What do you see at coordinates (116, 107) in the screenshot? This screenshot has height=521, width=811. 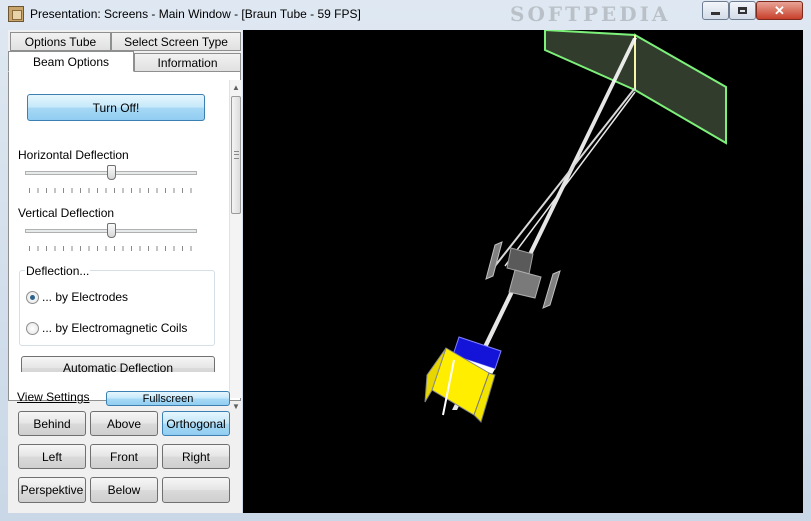 I see `turn-off-button: Turn Off!` at bounding box center [116, 107].